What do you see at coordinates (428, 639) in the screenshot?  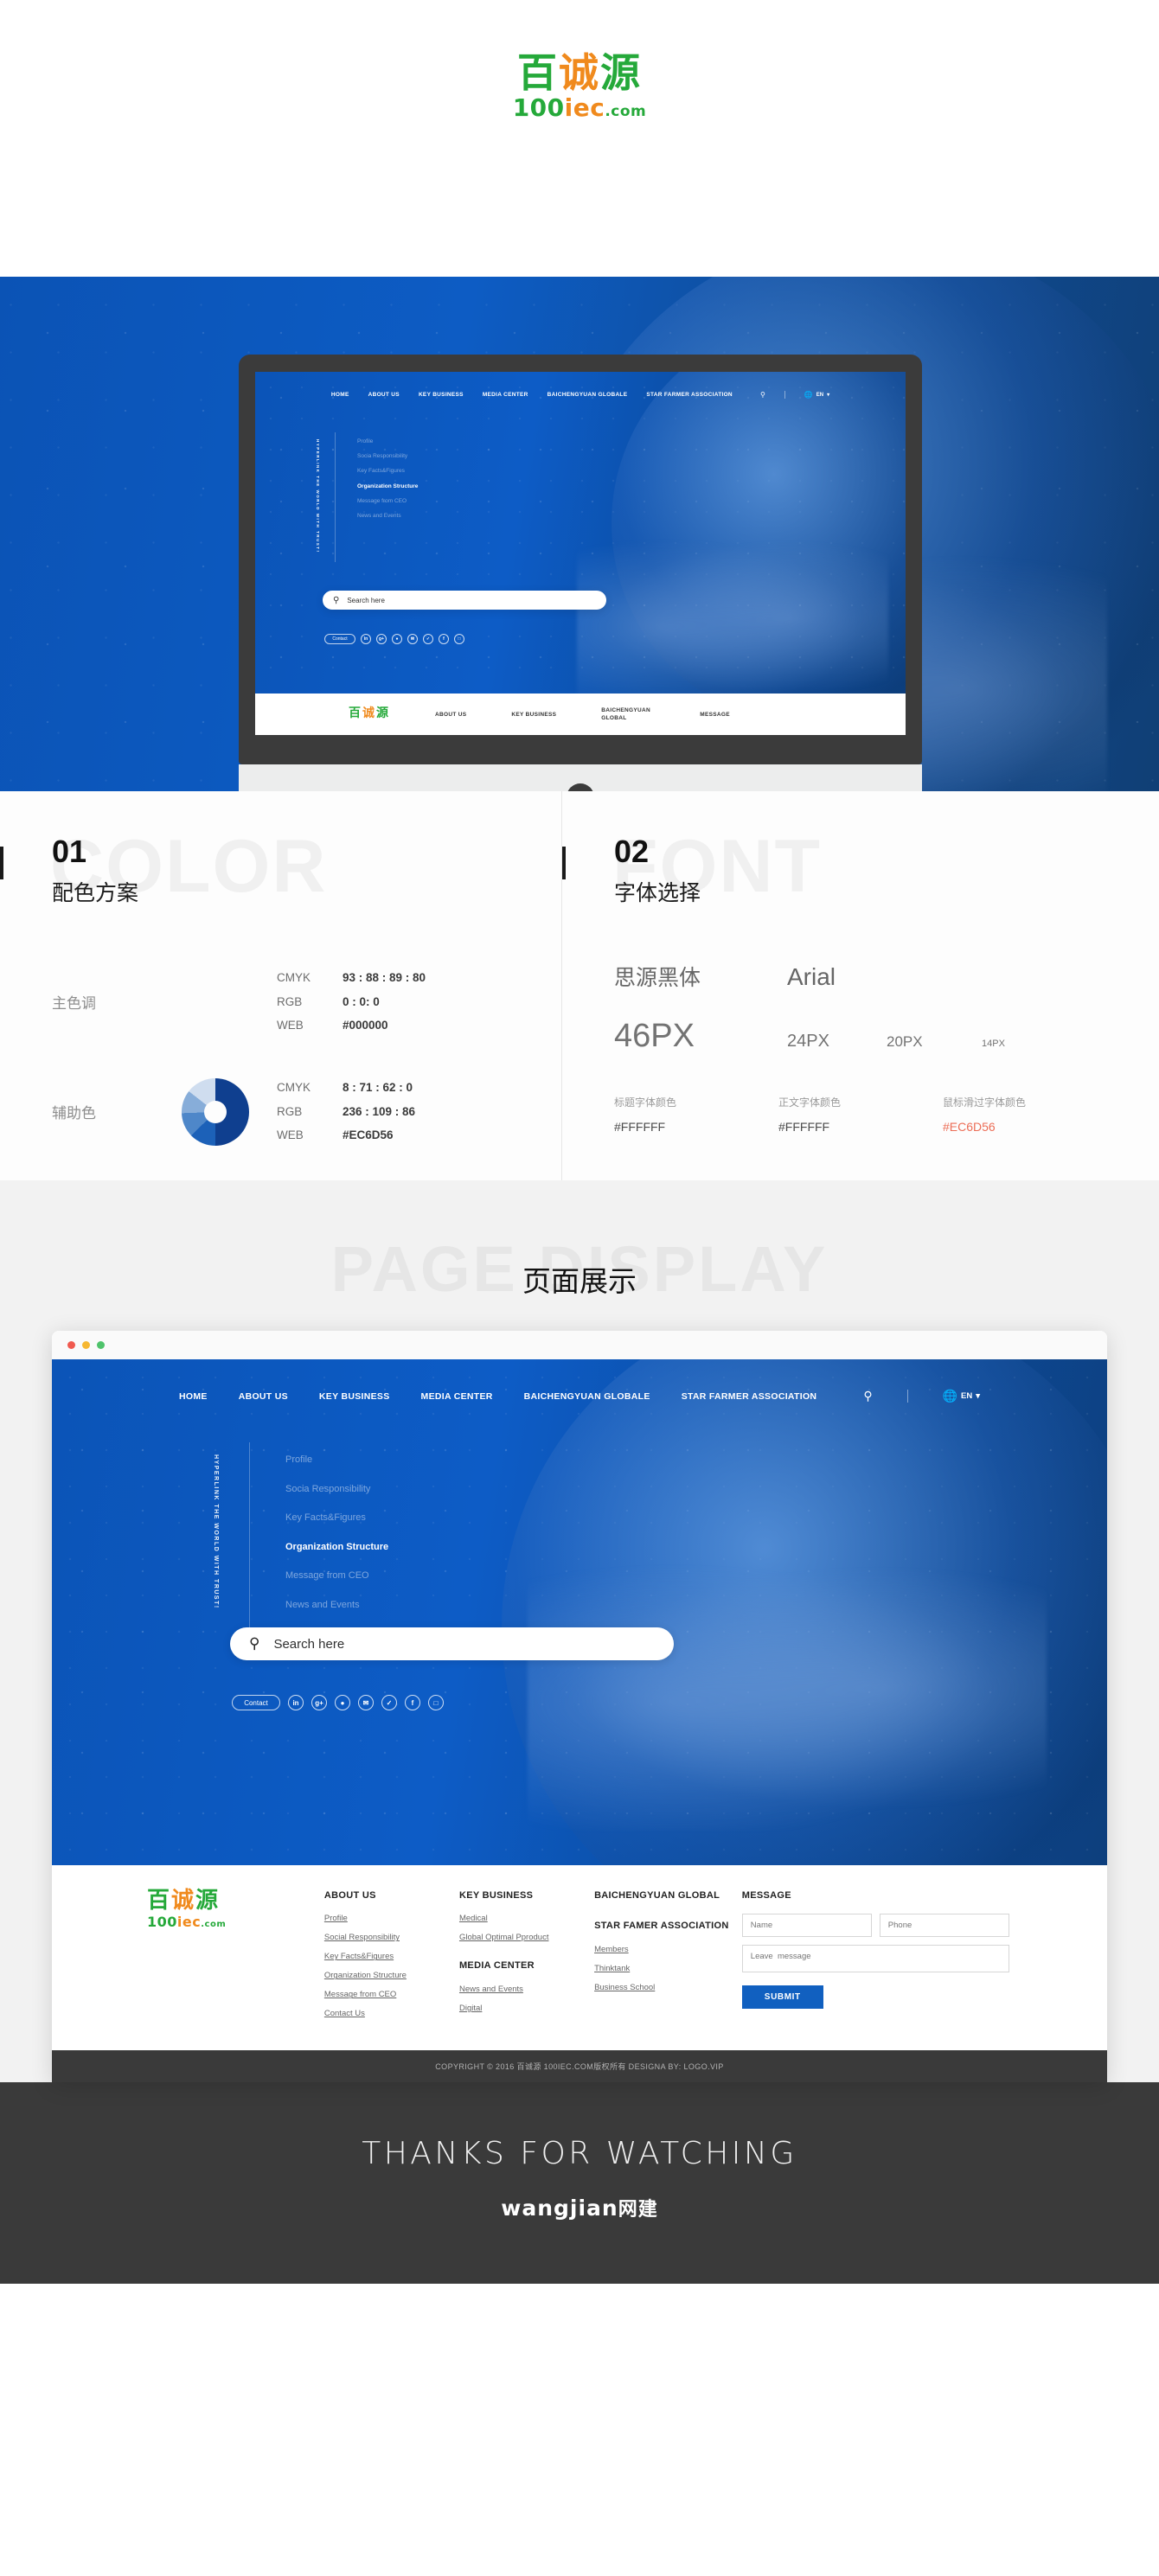 I see `small-twitter-icon: ✓` at bounding box center [428, 639].